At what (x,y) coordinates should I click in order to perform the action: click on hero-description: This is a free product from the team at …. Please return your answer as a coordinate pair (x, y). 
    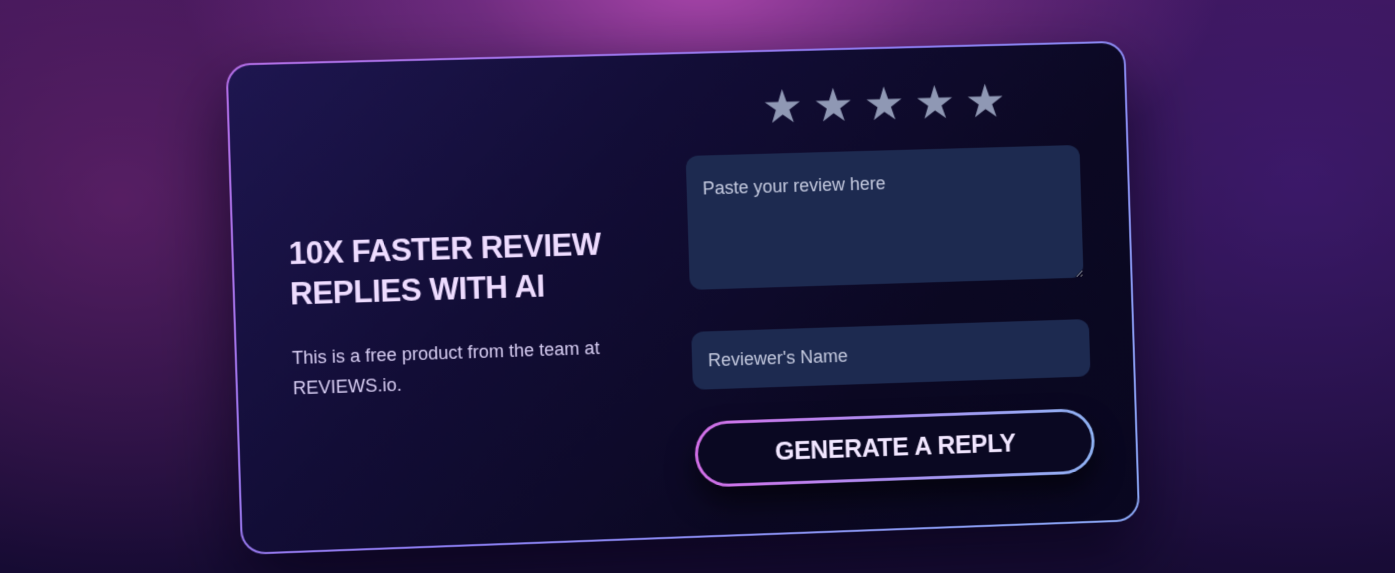
    Looking at the image, I should click on (445, 368).